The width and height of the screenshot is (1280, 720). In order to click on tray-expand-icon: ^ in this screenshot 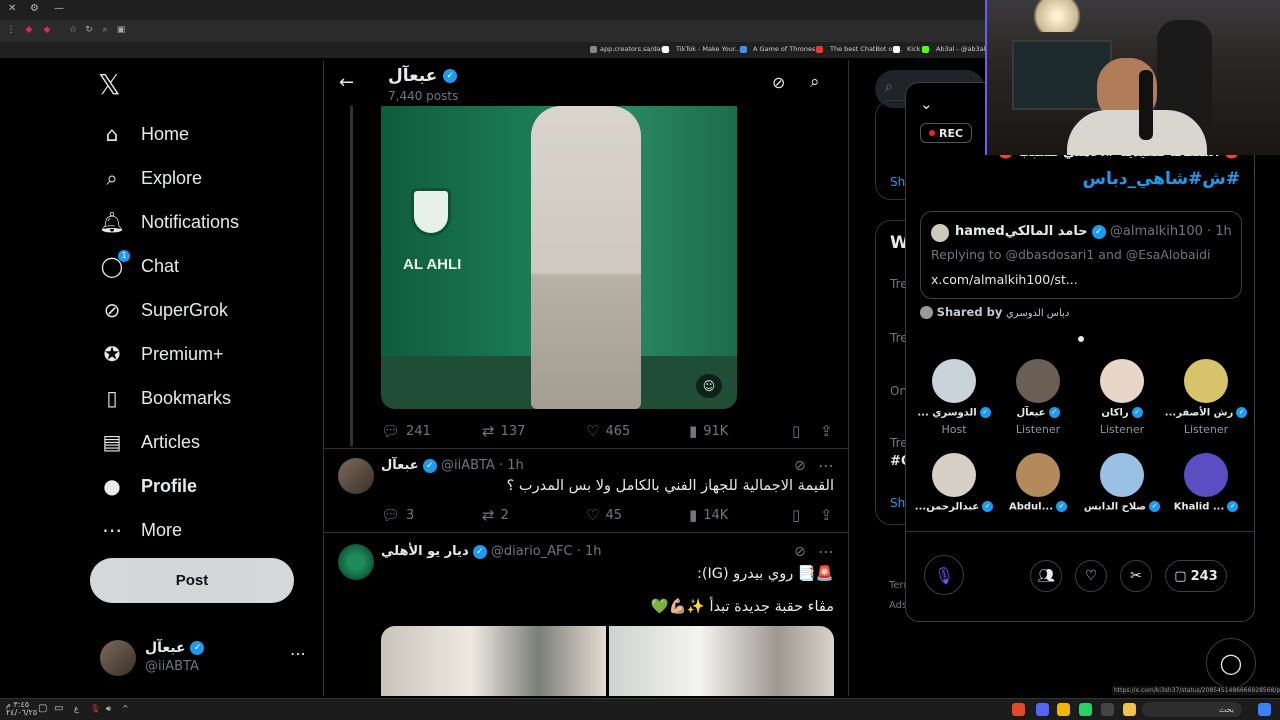, I will do `click(125, 708)`.